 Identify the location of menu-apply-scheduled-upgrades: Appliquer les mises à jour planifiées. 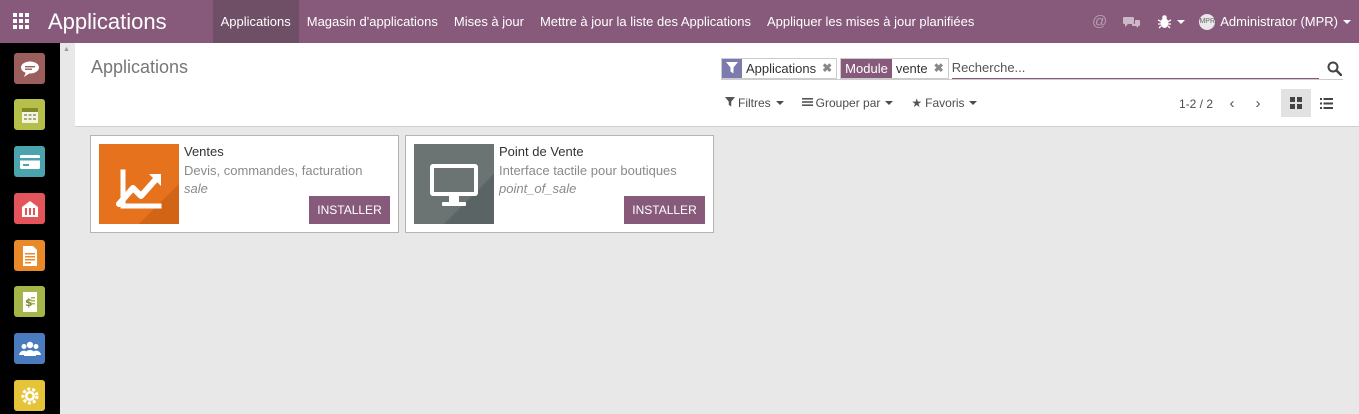
(870, 21).